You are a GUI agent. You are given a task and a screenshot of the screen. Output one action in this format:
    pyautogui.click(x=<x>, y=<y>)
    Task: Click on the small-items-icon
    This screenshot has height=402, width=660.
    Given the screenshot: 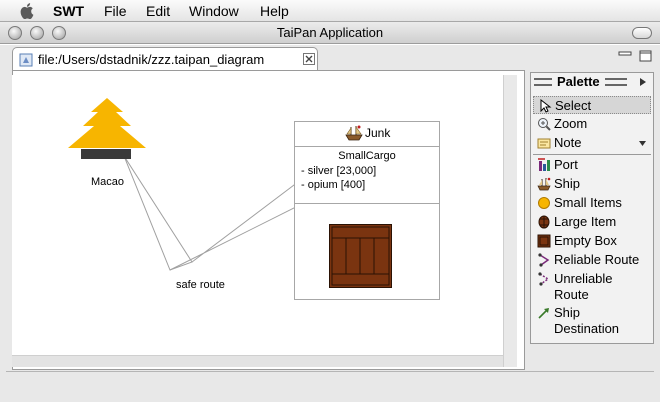 What is the action you would take?
    pyautogui.click(x=544, y=203)
    